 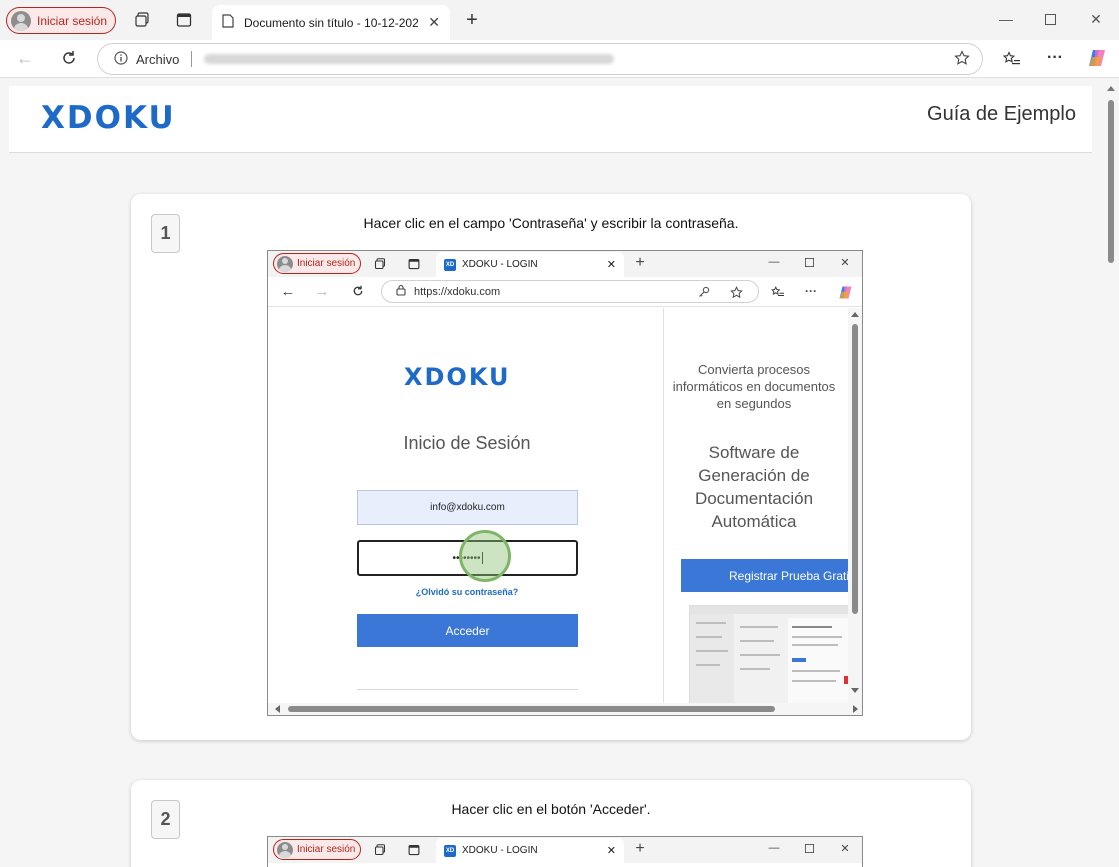 What do you see at coordinates (158, 59) in the screenshot?
I see `address-prefix: Archivo` at bounding box center [158, 59].